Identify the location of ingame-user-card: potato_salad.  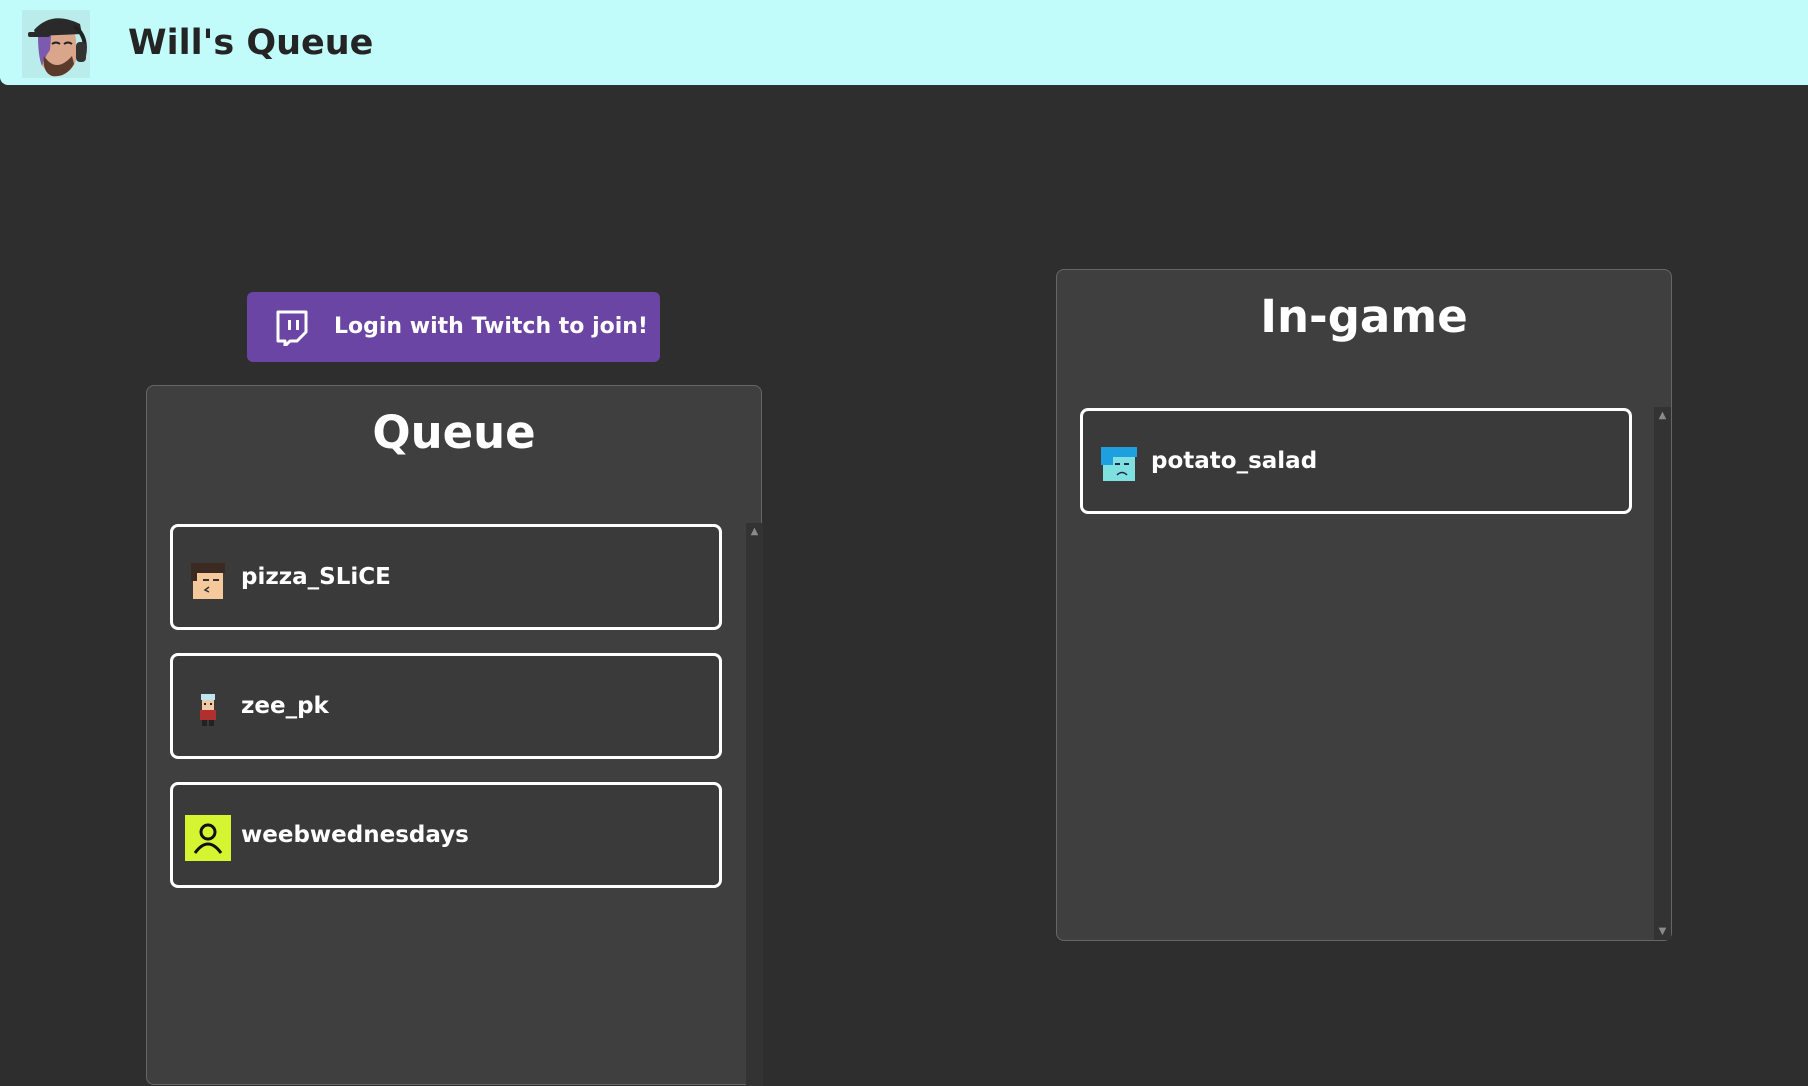
(1356, 461).